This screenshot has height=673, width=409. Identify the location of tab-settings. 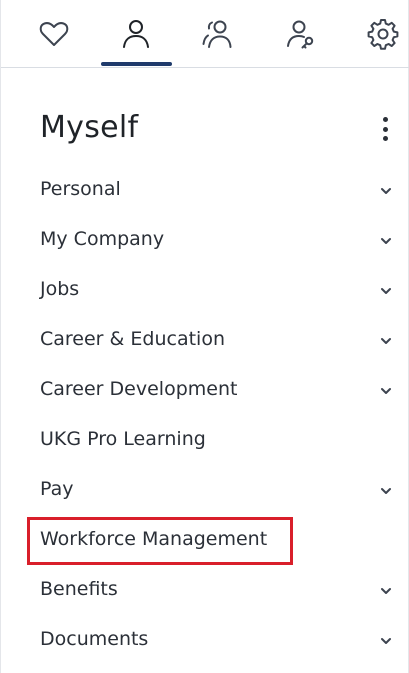
(378, 34).